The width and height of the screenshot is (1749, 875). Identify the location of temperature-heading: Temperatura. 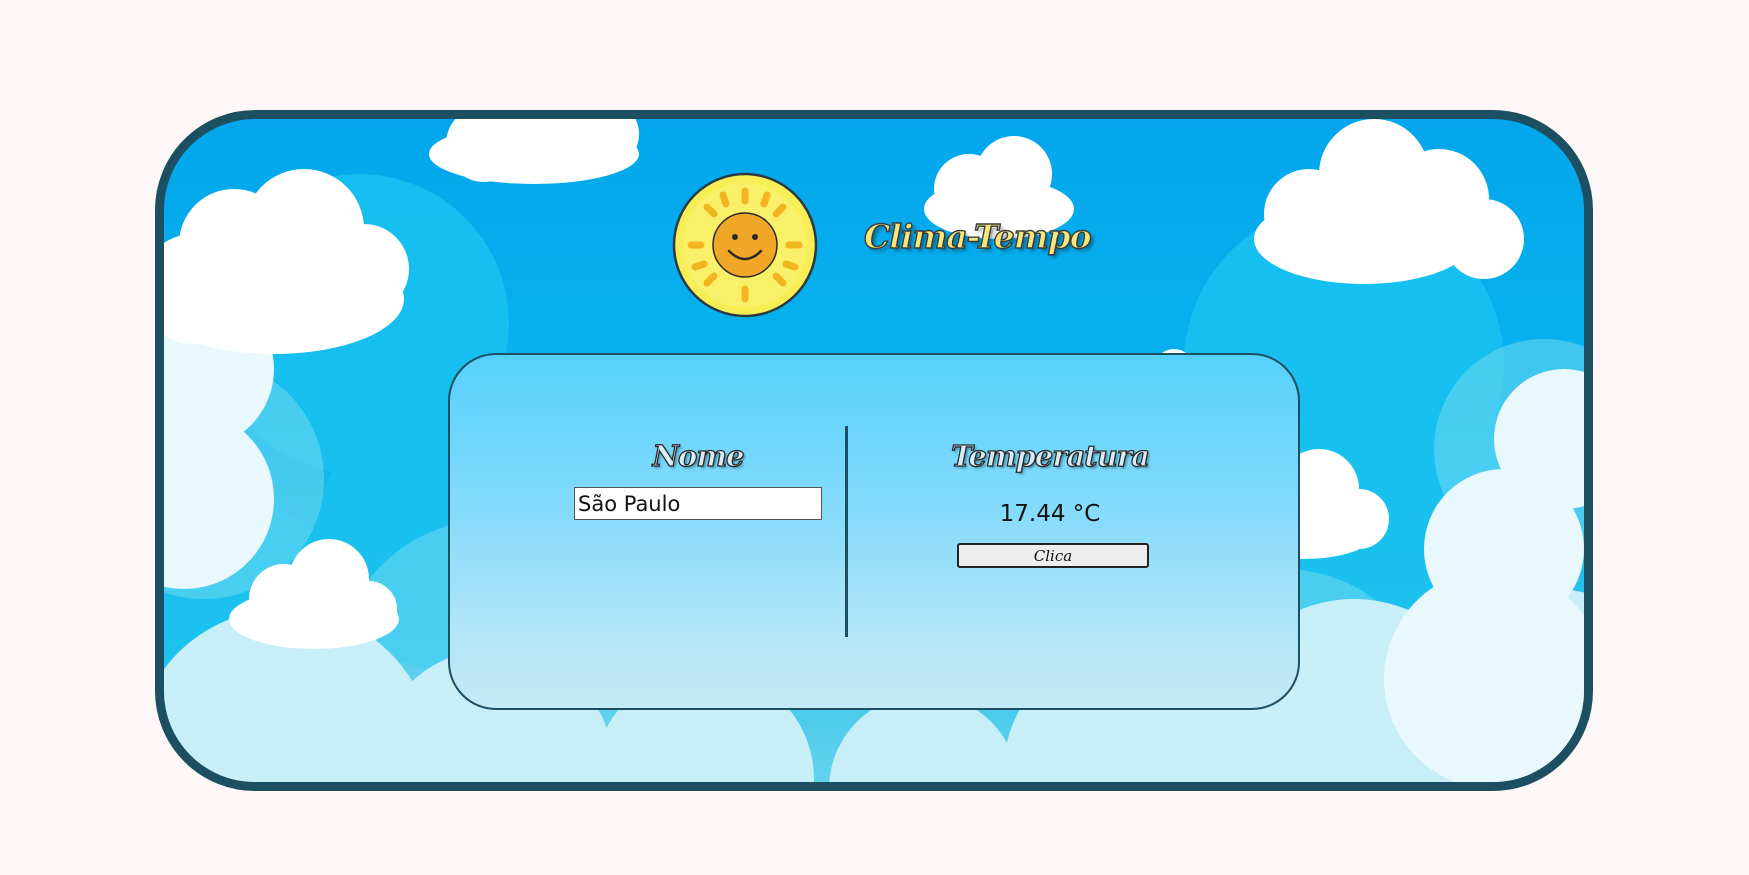
(1050, 455).